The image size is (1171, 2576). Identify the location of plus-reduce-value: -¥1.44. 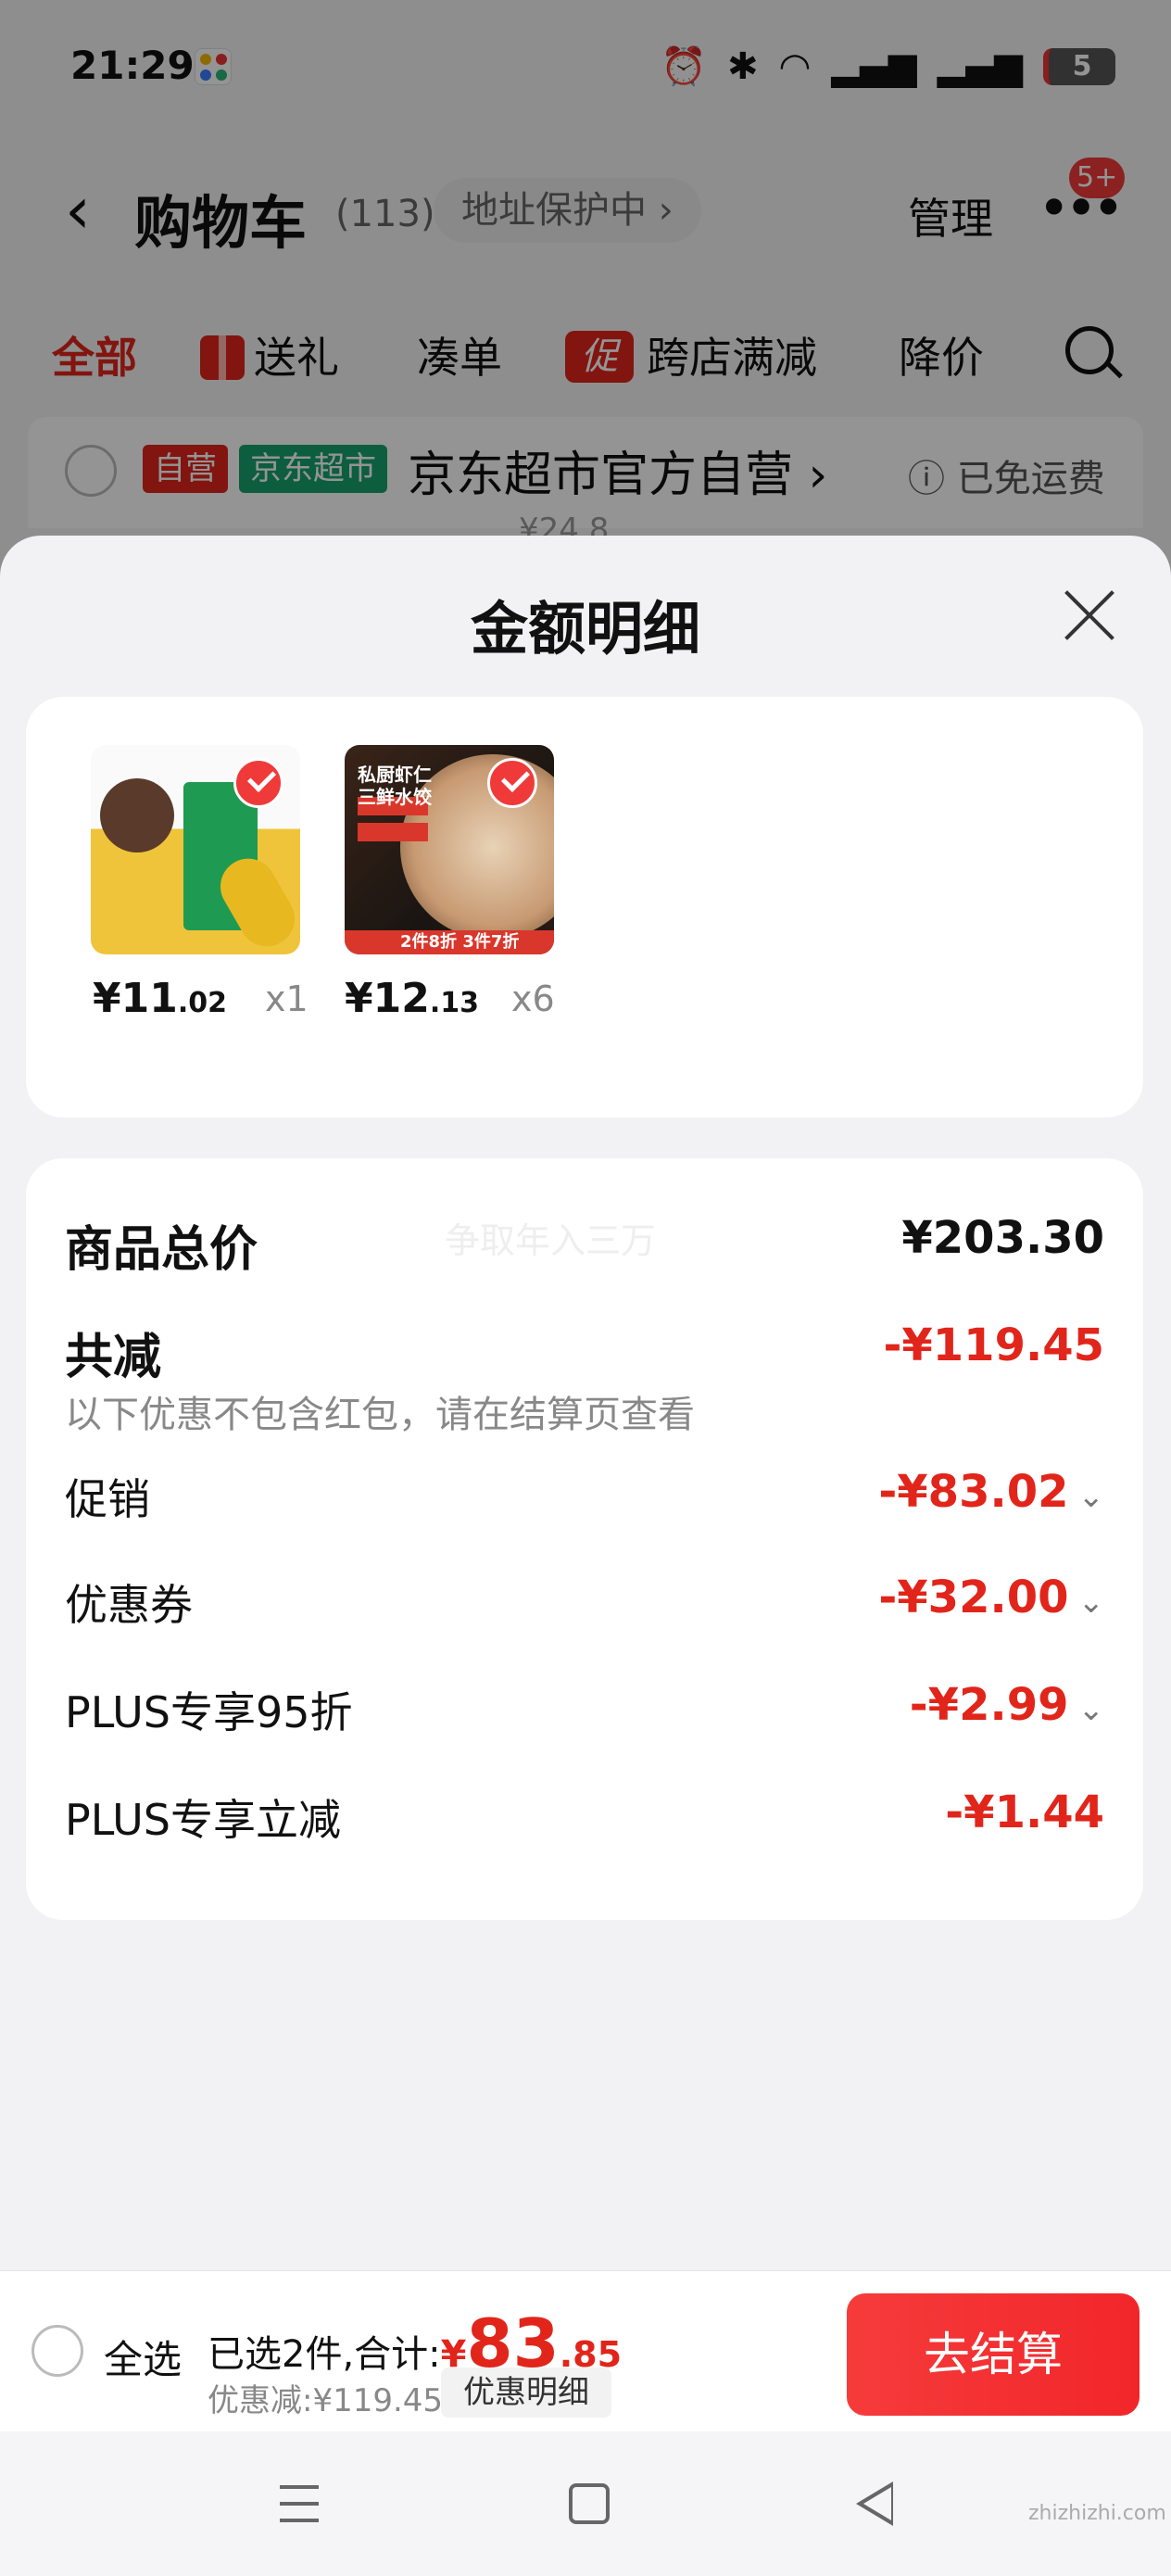
(1024, 1812).